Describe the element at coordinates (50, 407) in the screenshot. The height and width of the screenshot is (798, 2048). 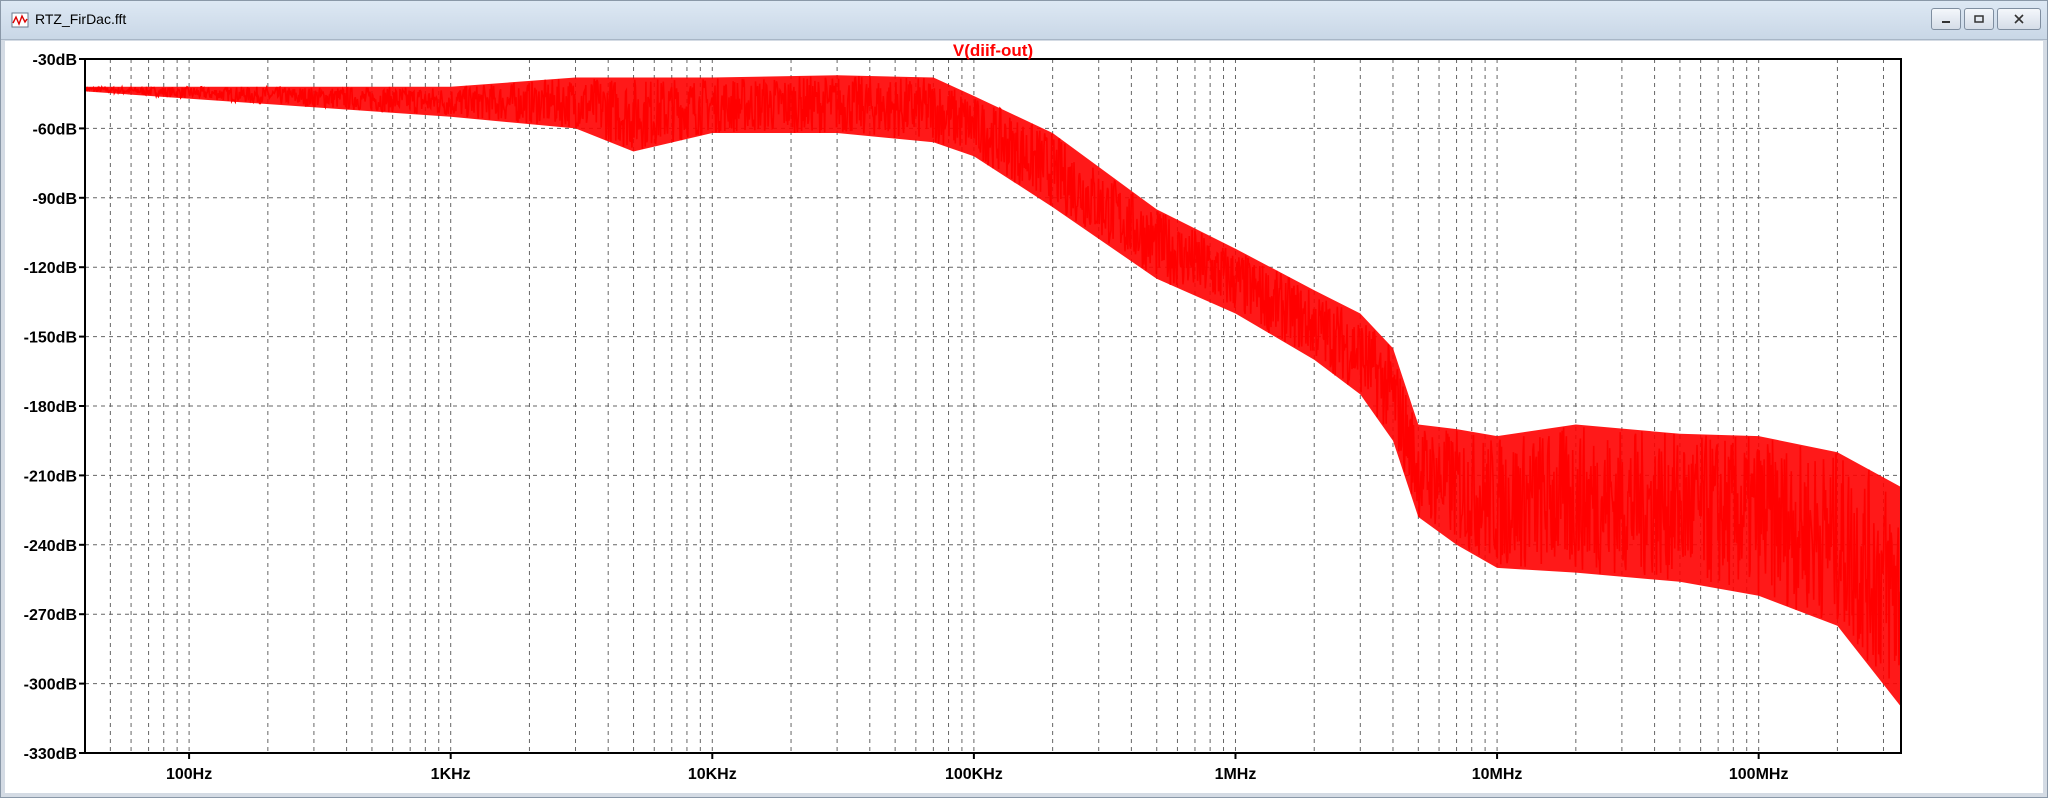
I see `y-tick-label: -180dB` at that location.